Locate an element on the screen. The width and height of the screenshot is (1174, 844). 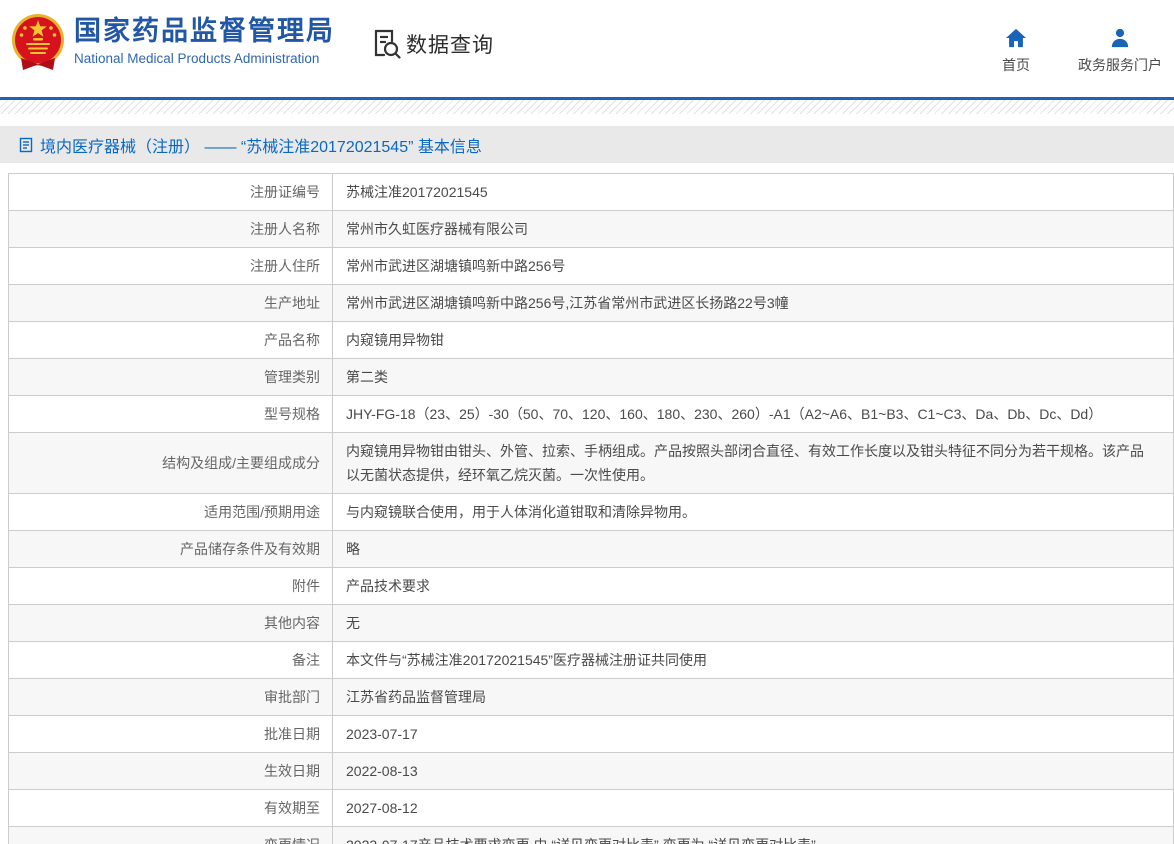
row-value: 常州市武进区湖塘镇鸣新中路256号 is located at coordinates (456, 266).